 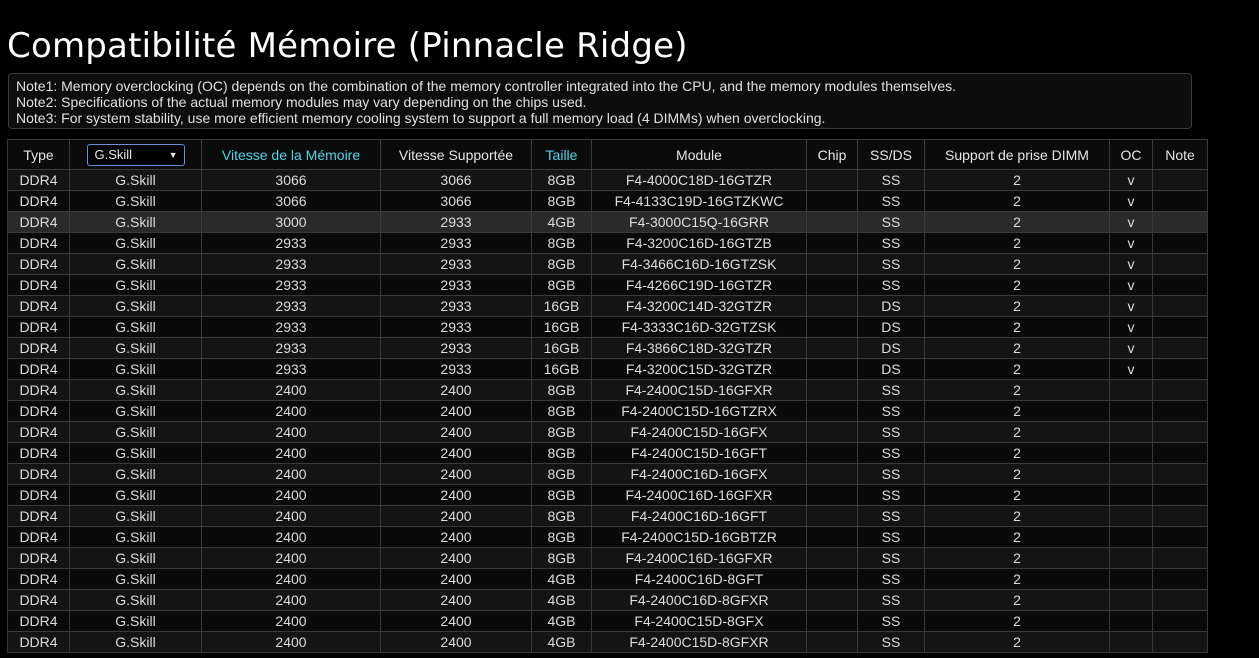 What do you see at coordinates (38, 154) in the screenshot?
I see `header-type: Type` at bounding box center [38, 154].